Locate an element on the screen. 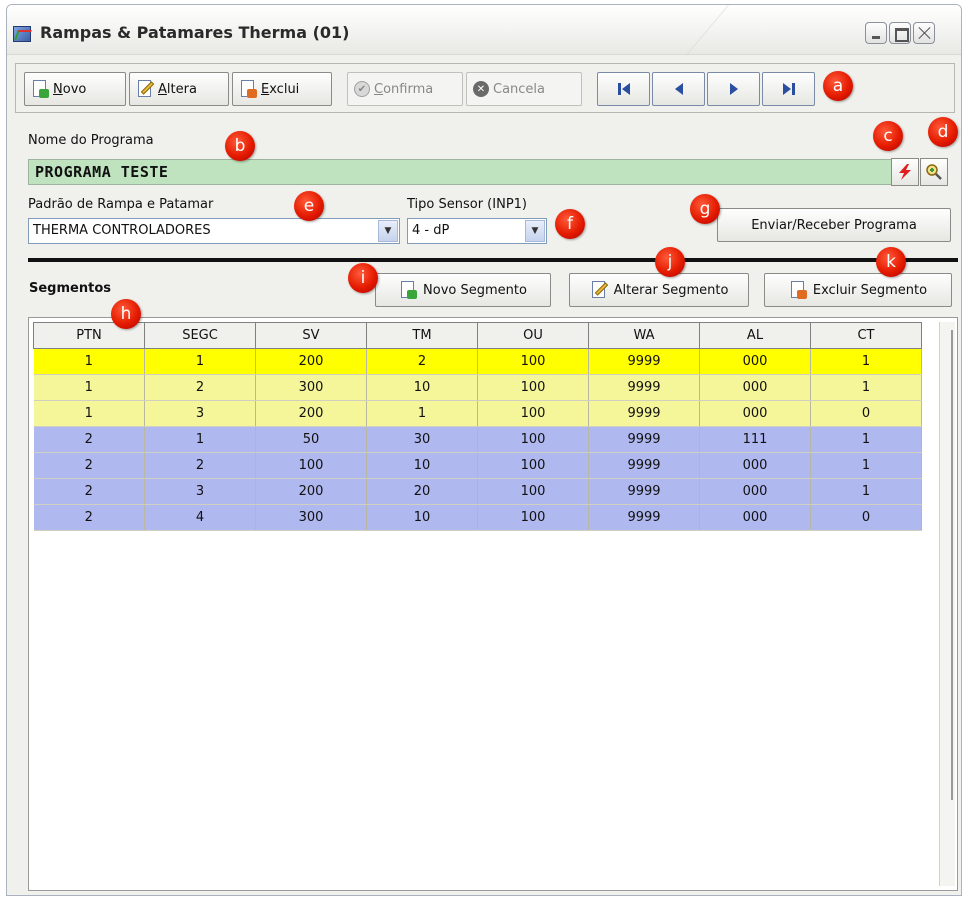 Image resolution: width=963 pixels, height=900 pixels. new-document-icon is located at coordinates (40, 89).